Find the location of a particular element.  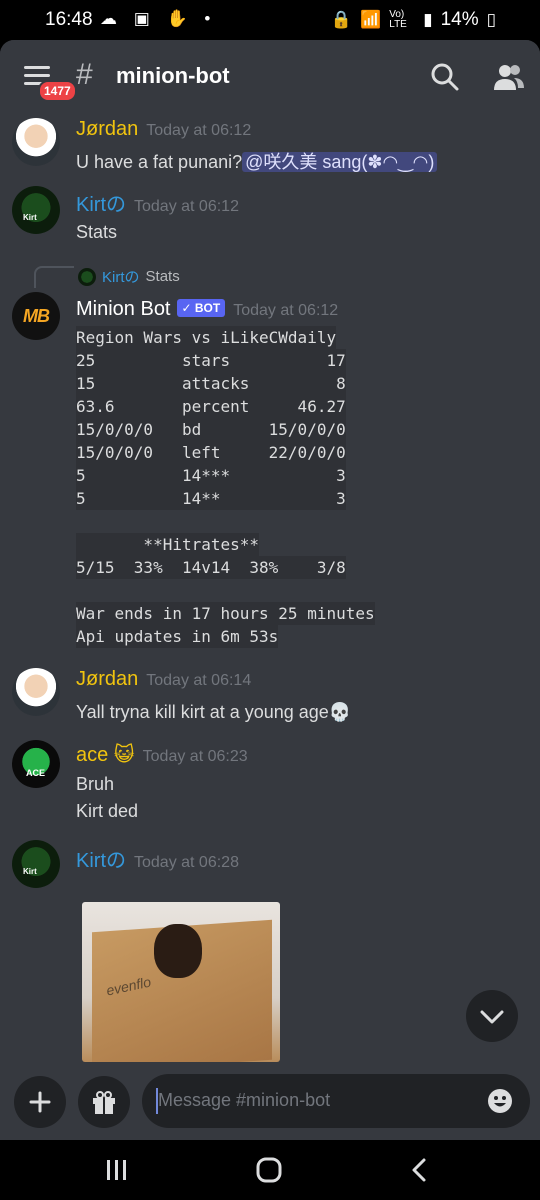

channel-header: 1477 # minion-bot is located at coordinates (270, 76).